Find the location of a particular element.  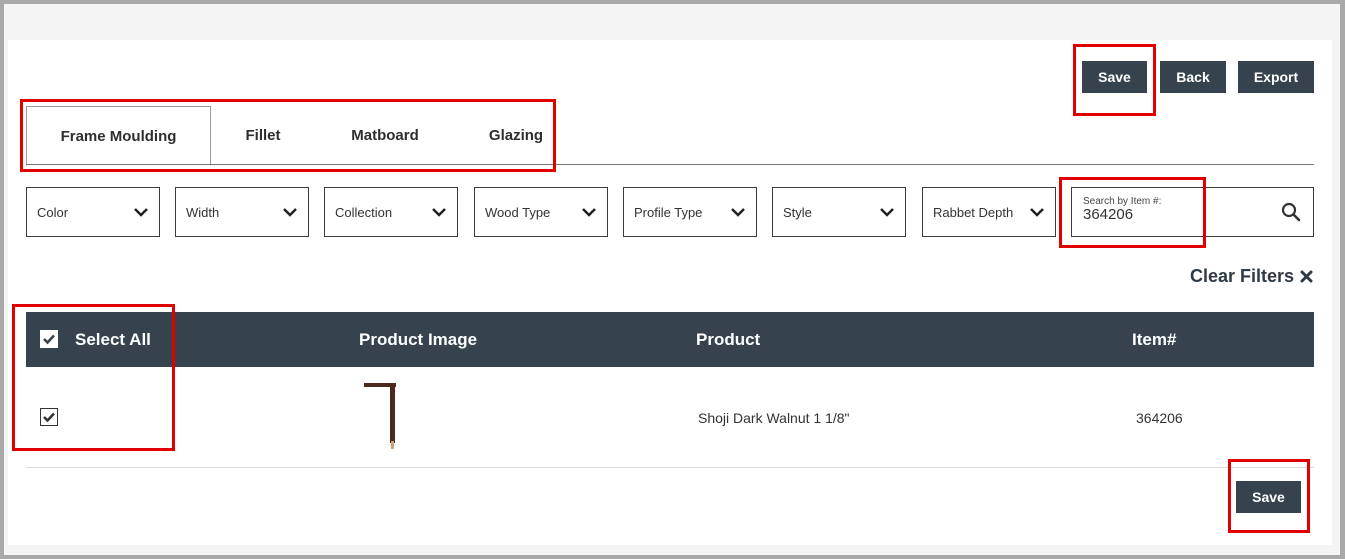

row-checkbox is located at coordinates (49, 417).